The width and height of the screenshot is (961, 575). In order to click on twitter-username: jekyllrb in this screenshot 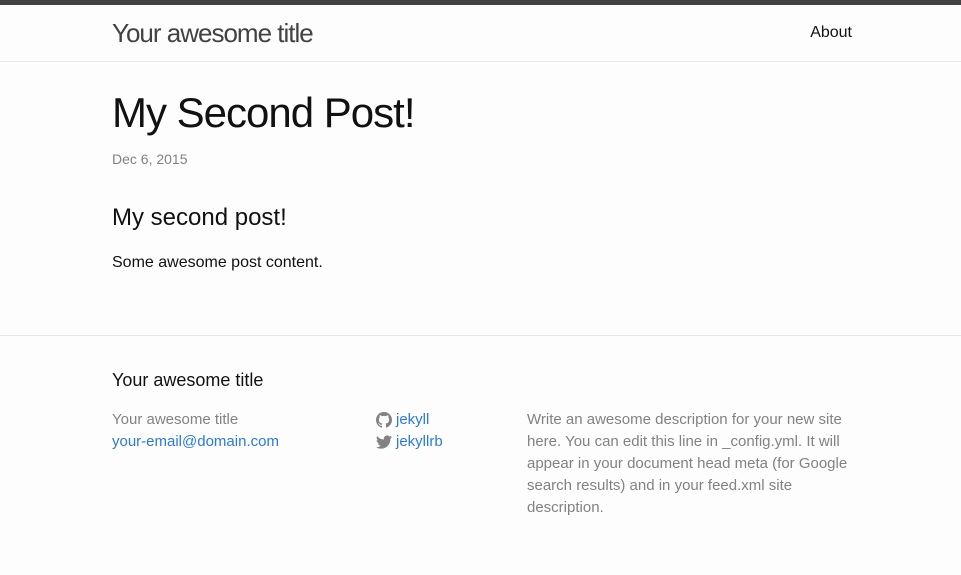, I will do `click(419, 441)`.